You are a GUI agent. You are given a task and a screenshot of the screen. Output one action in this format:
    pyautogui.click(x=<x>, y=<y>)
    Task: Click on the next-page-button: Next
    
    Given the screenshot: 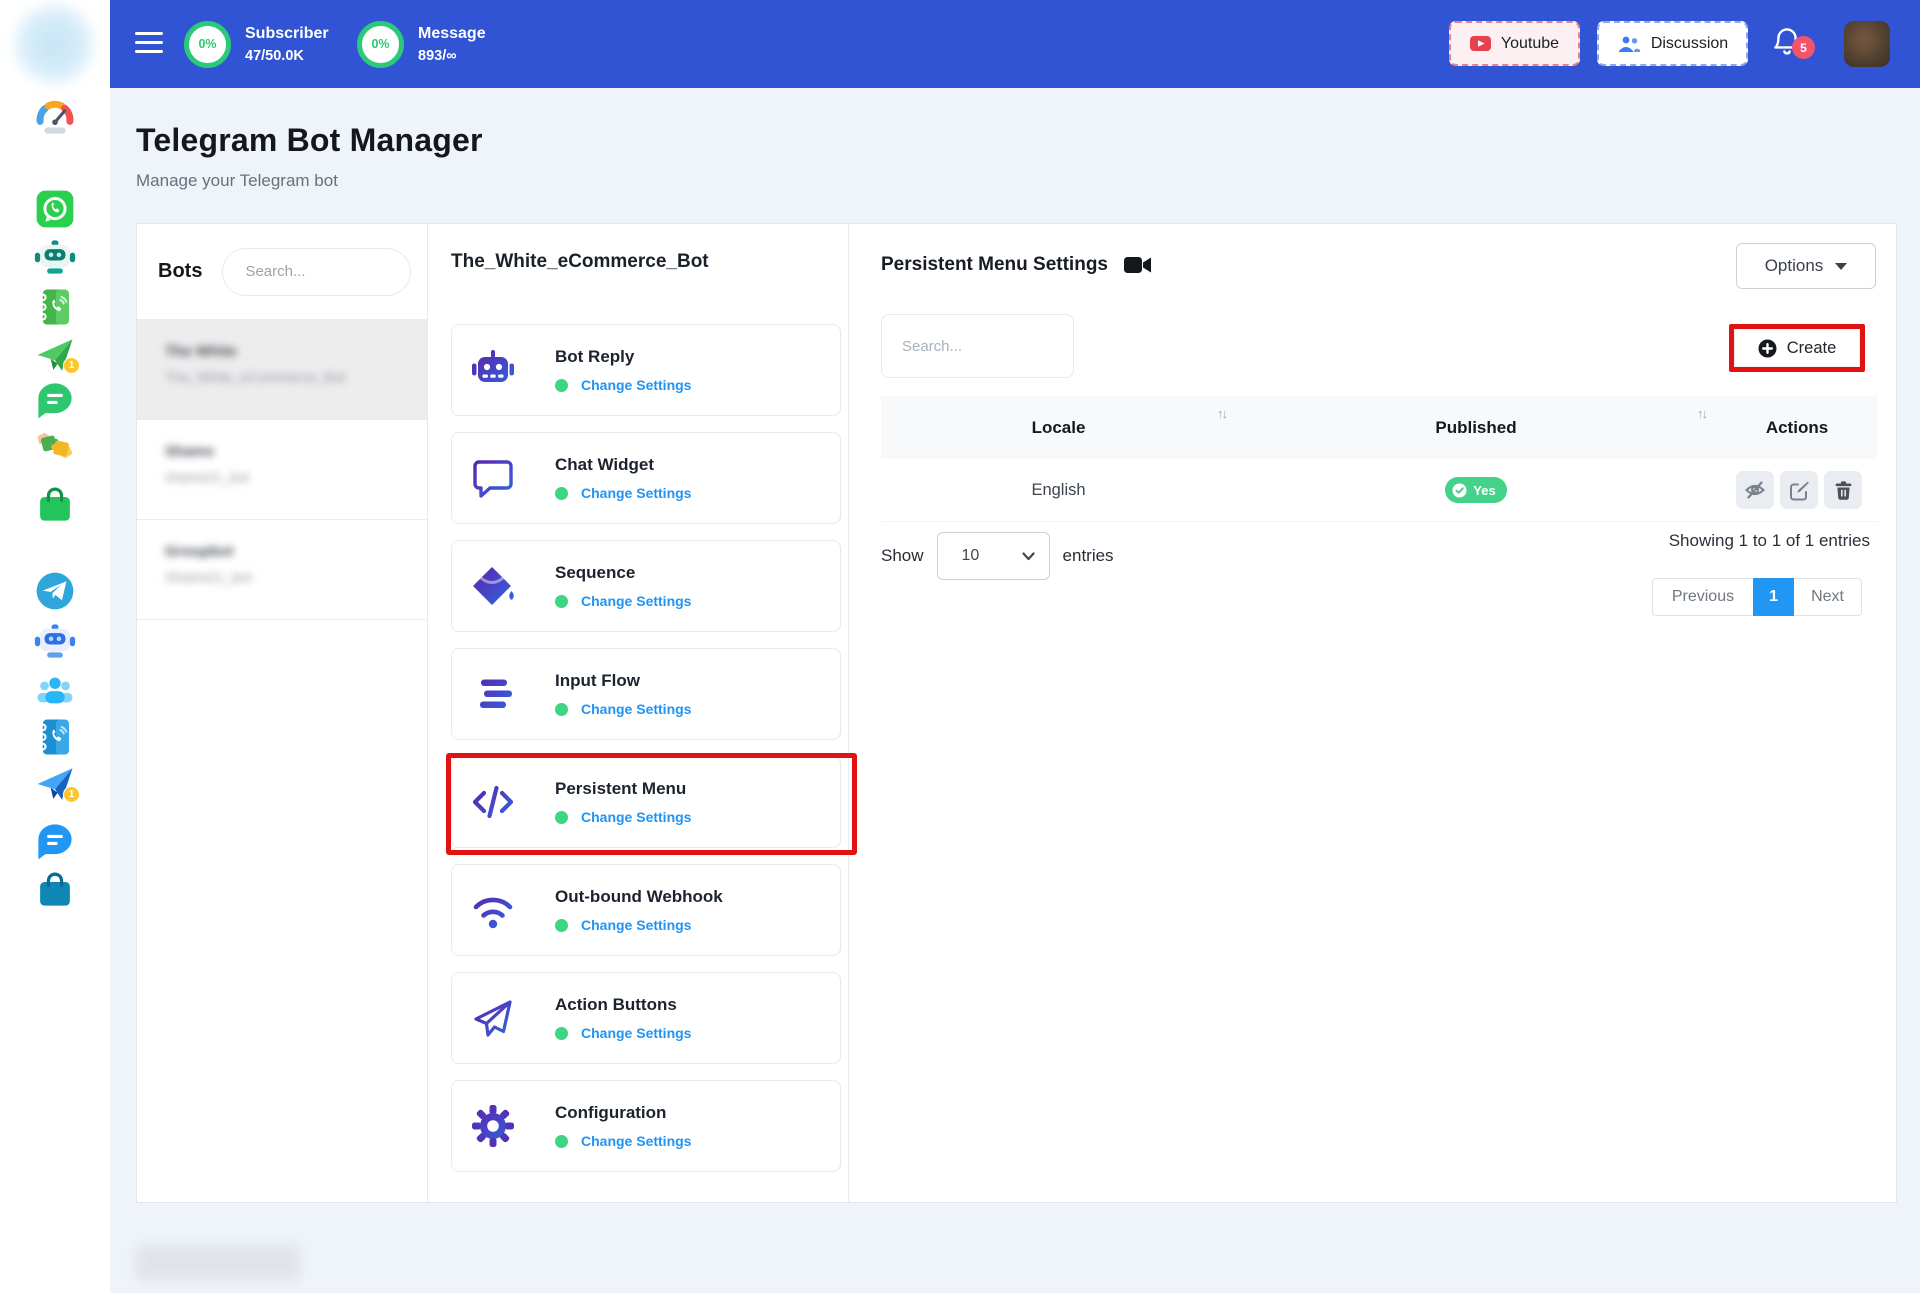 What is the action you would take?
    pyautogui.click(x=1827, y=597)
    